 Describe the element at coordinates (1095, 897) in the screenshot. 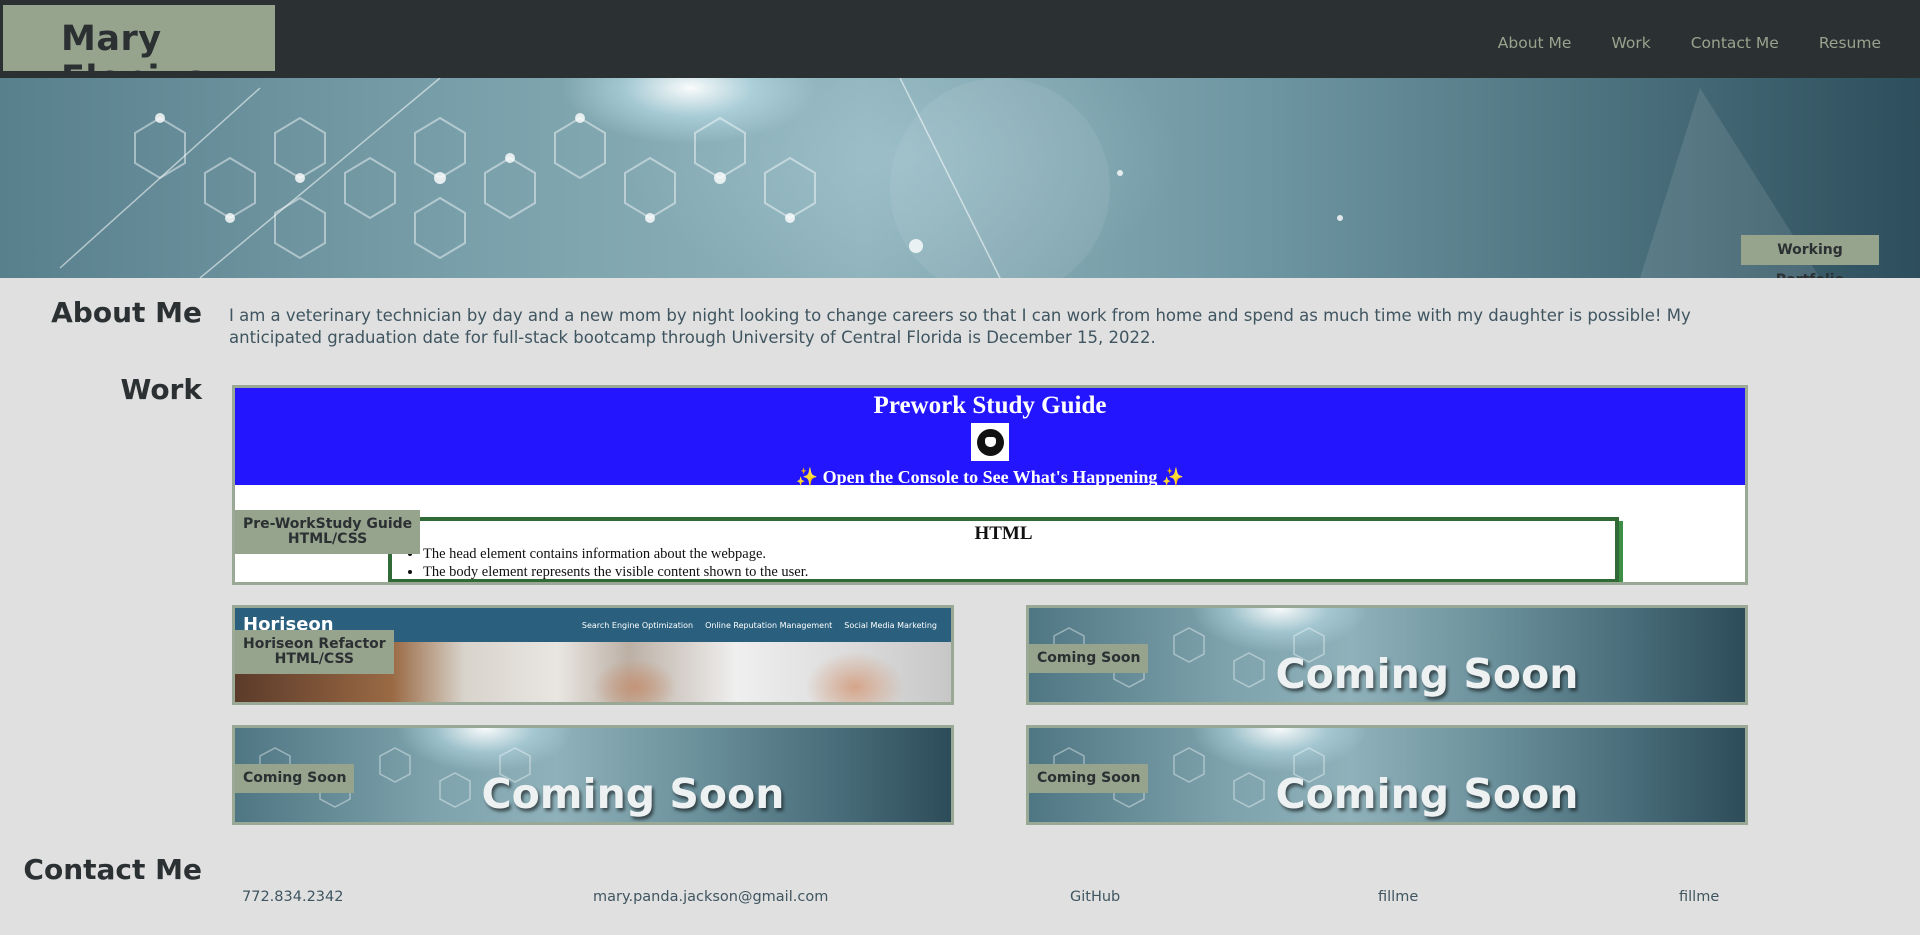

I see `contact-github-link: GitHub` at that location.